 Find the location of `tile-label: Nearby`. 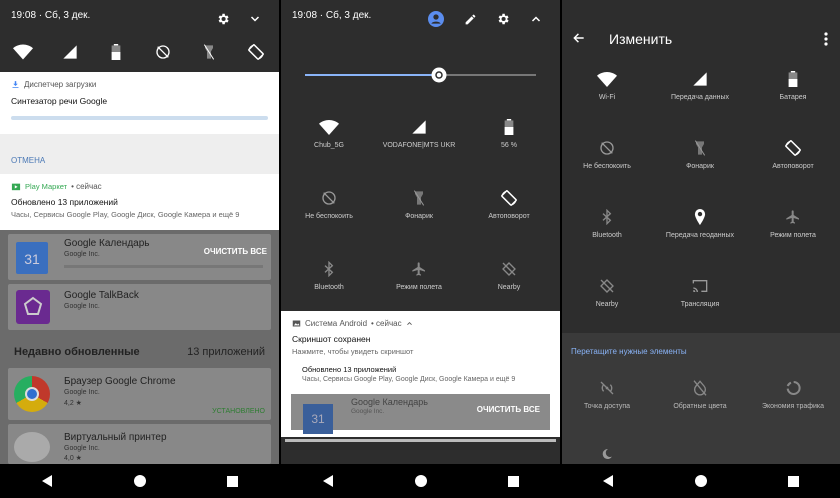

tile-label: Nearby is located at coordinates (607, 304).